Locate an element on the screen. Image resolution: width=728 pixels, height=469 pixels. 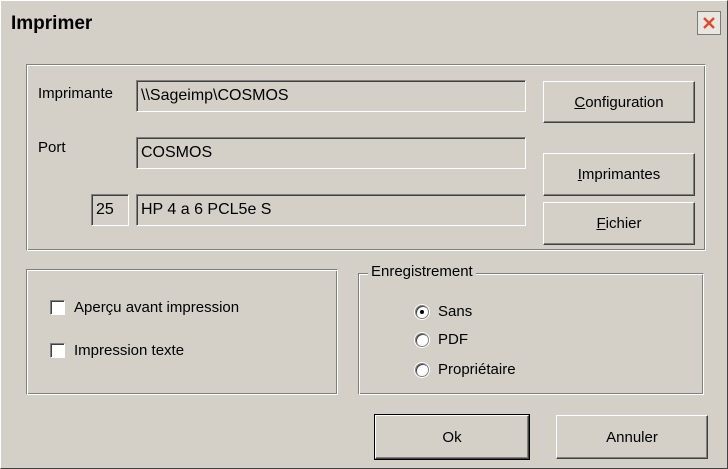
radio-option-pdf: PDF is located at coordinates (441, 339).